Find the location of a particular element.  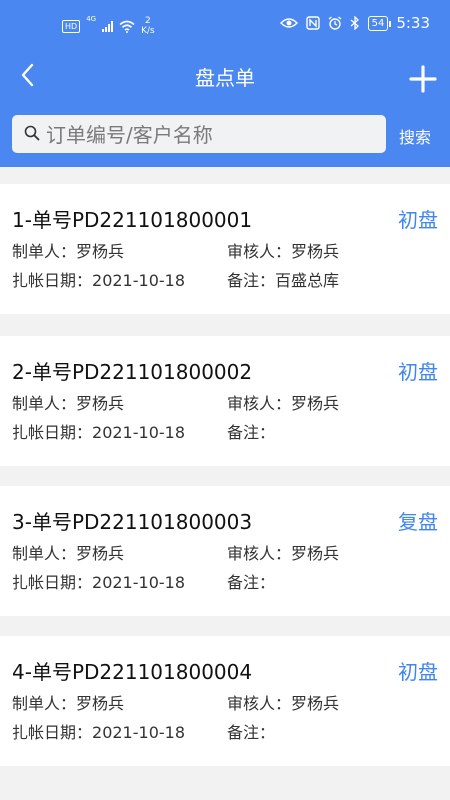

net-speed-value: 2 is located at coordinates (148, 21).